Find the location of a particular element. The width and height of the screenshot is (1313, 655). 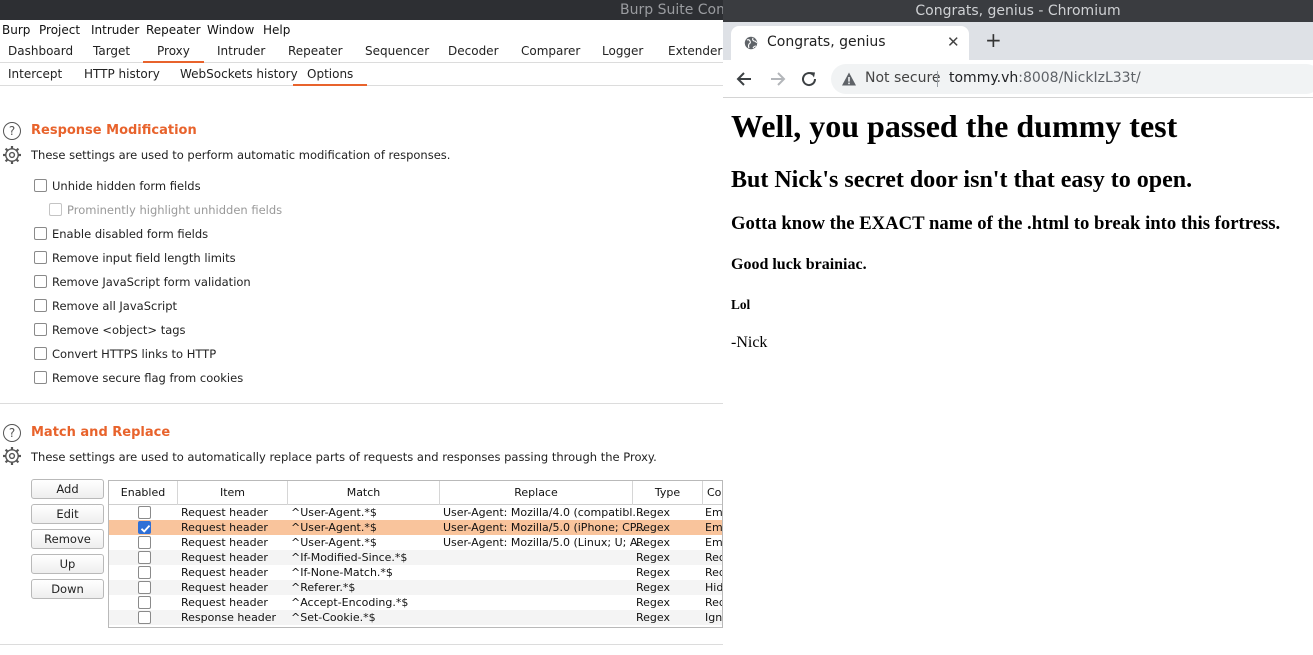

chromium-title-bar: Congrats, genius - Chromium is located at coordinates (1018, 11).